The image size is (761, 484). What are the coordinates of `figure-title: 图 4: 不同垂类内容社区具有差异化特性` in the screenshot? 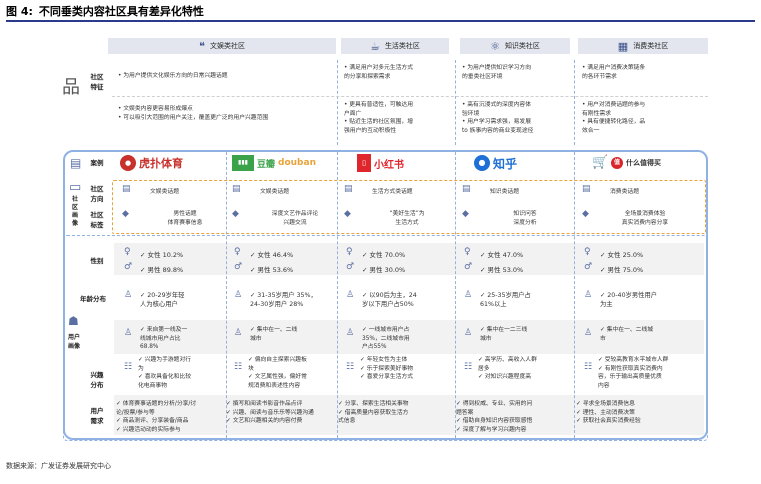 It's located at (380, 13).